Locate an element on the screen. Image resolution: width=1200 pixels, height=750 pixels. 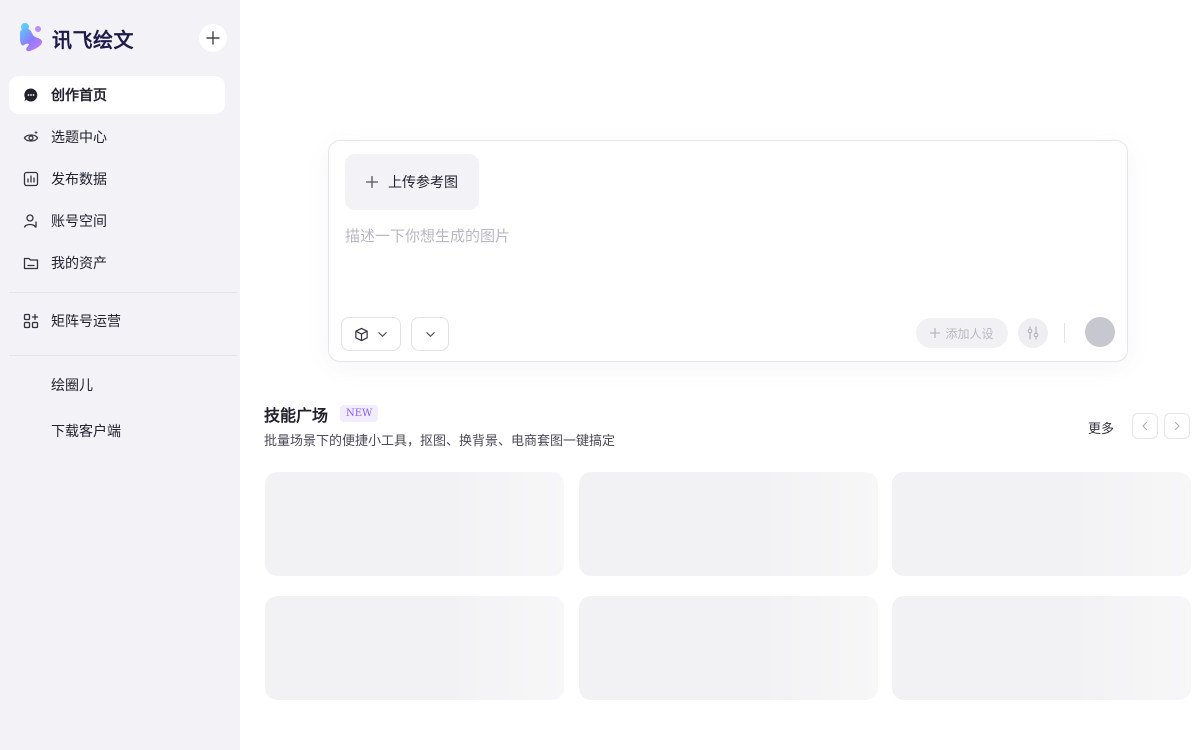
skills-title: 技能广场 is located at coordinates (296, 415).